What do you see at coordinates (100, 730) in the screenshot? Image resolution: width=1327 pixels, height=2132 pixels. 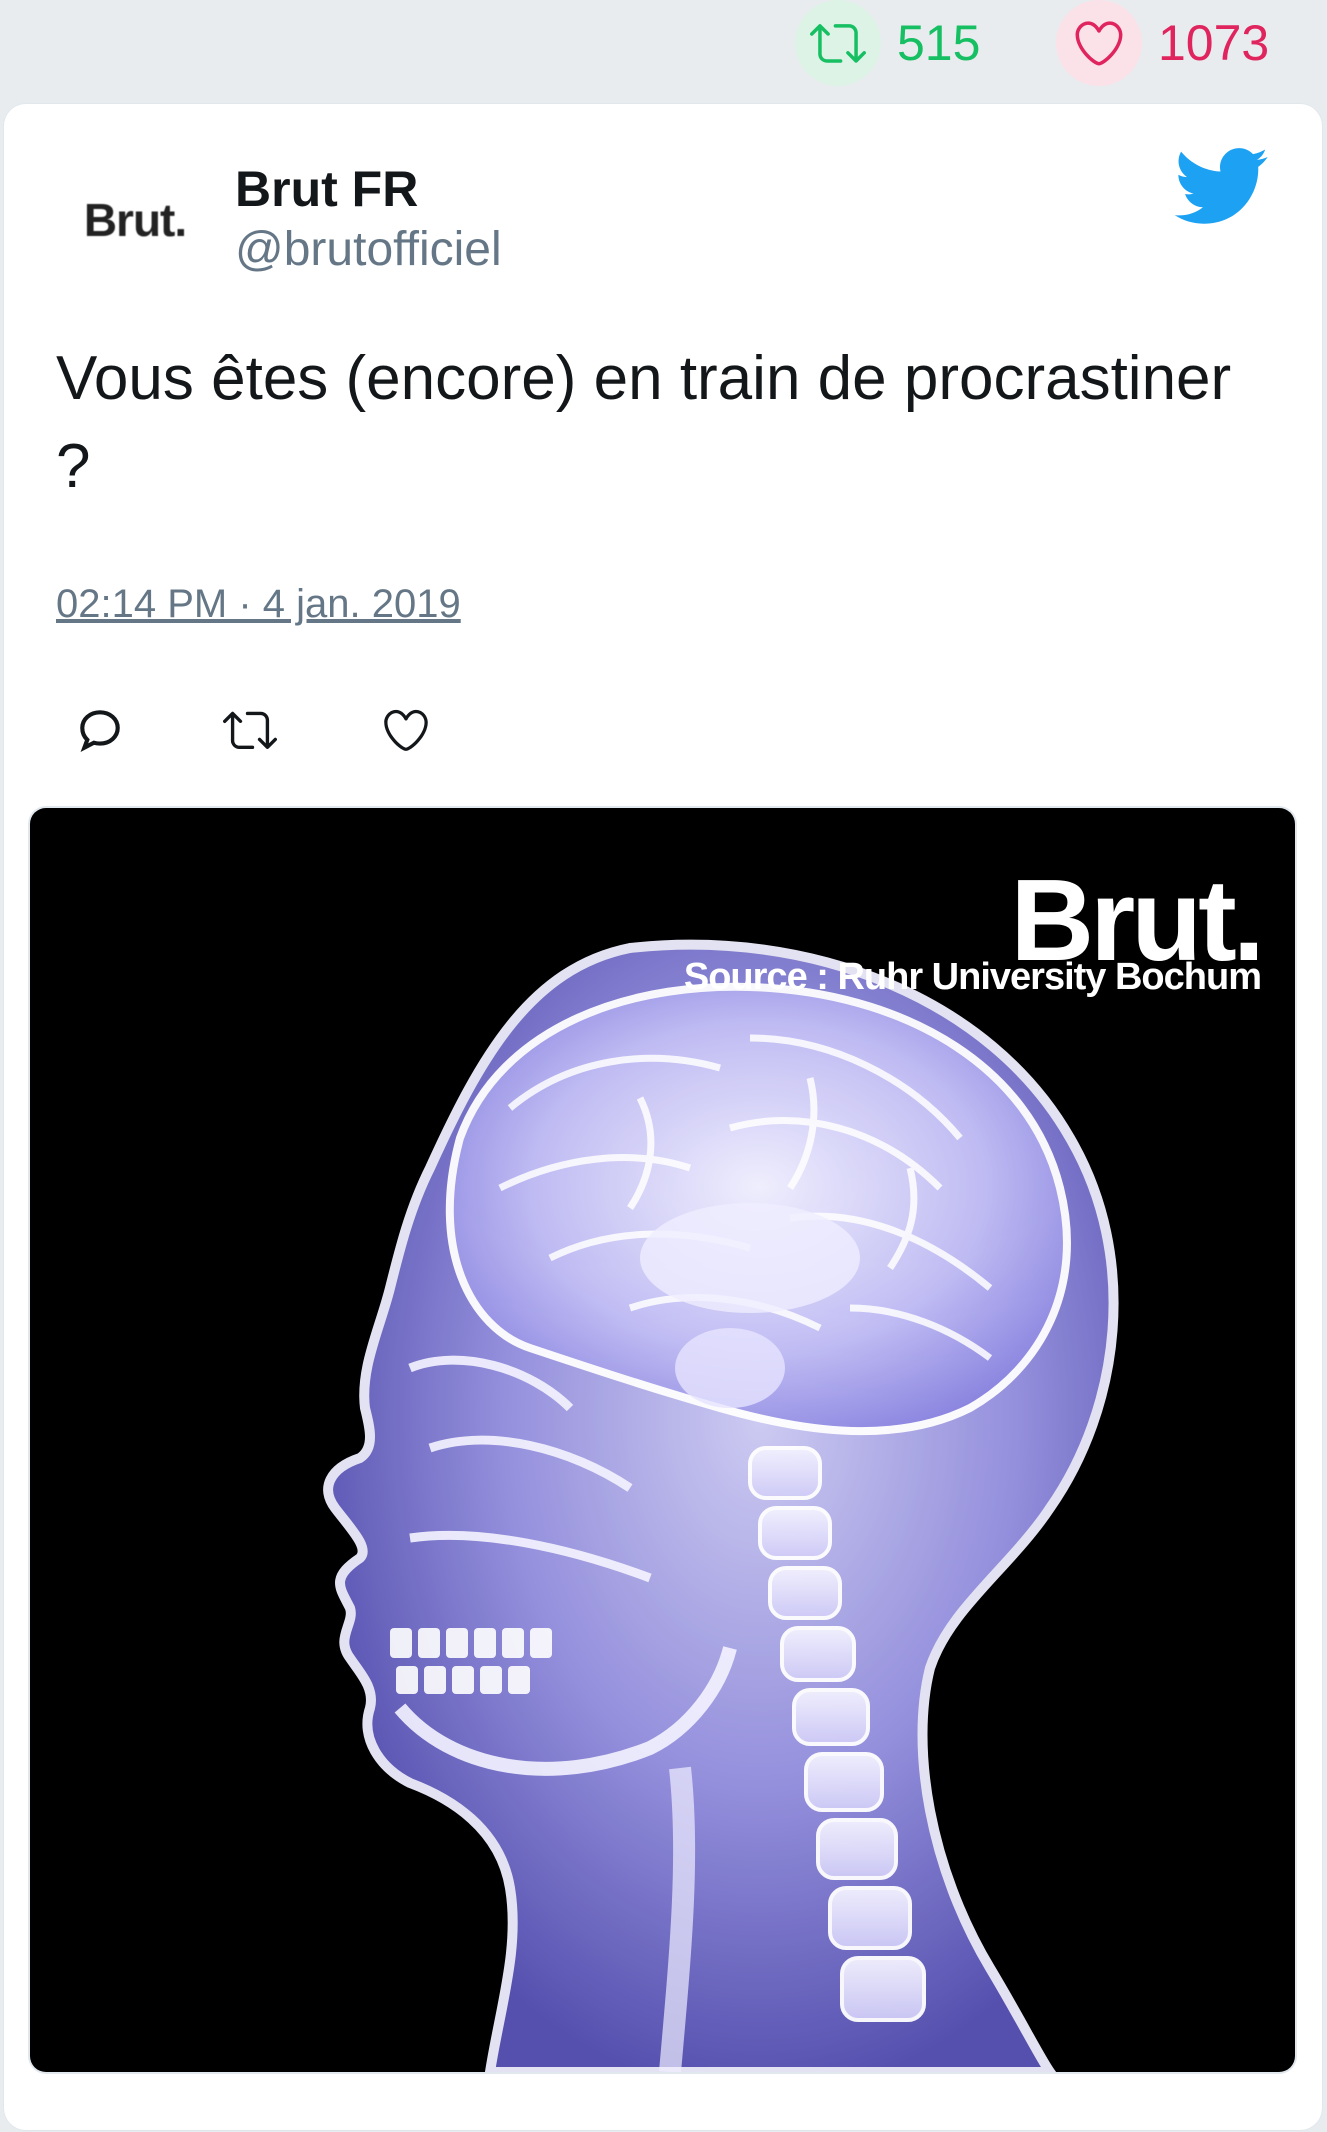 I see `reply-icon` at bounding box center [100, 730].